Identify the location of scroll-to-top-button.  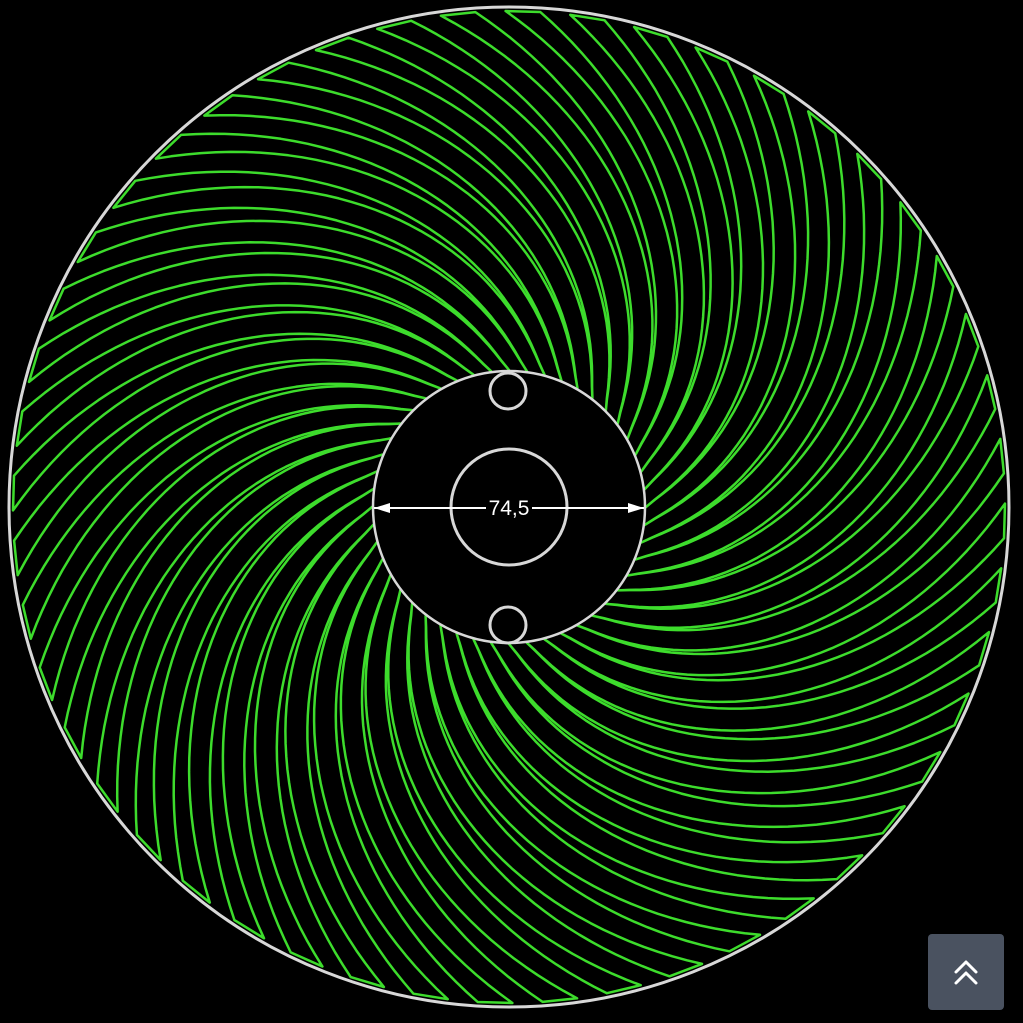
(966, 972).